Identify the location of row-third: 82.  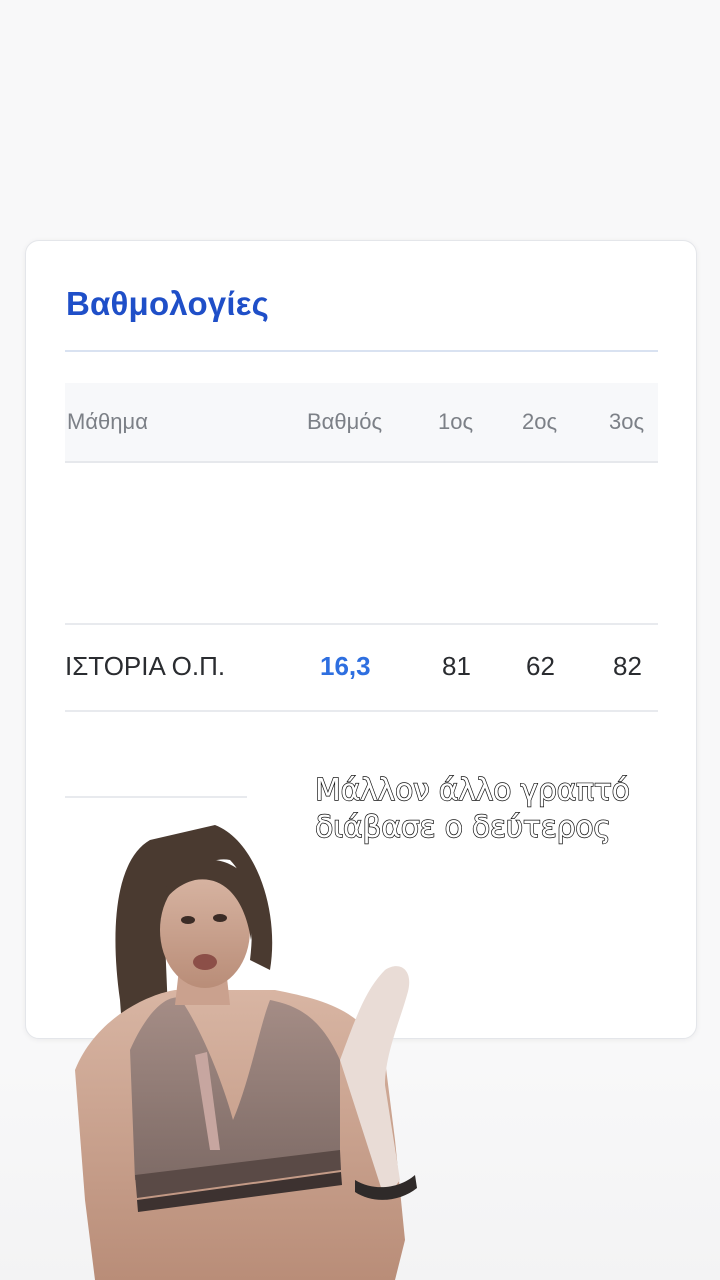
(627, 666).